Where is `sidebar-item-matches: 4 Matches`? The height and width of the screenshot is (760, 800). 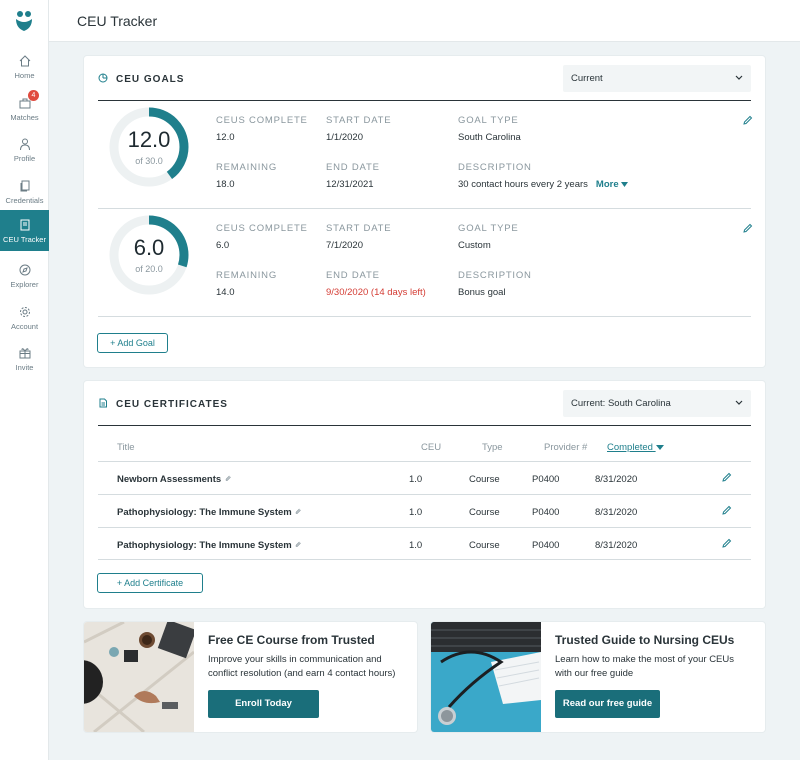
sidebar-item-matches: 4 Matches is located at coordinates (24, 111).